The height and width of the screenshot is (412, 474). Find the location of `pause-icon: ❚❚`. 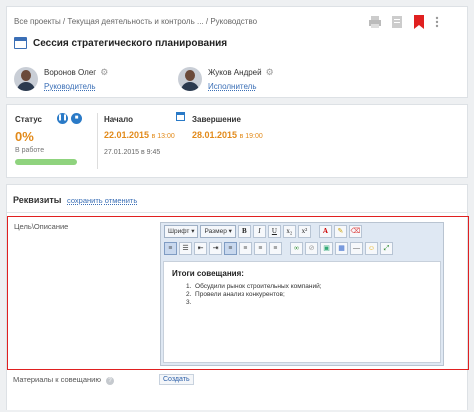

pause-icon: ❚❚ is located at coordinates (62, 118).